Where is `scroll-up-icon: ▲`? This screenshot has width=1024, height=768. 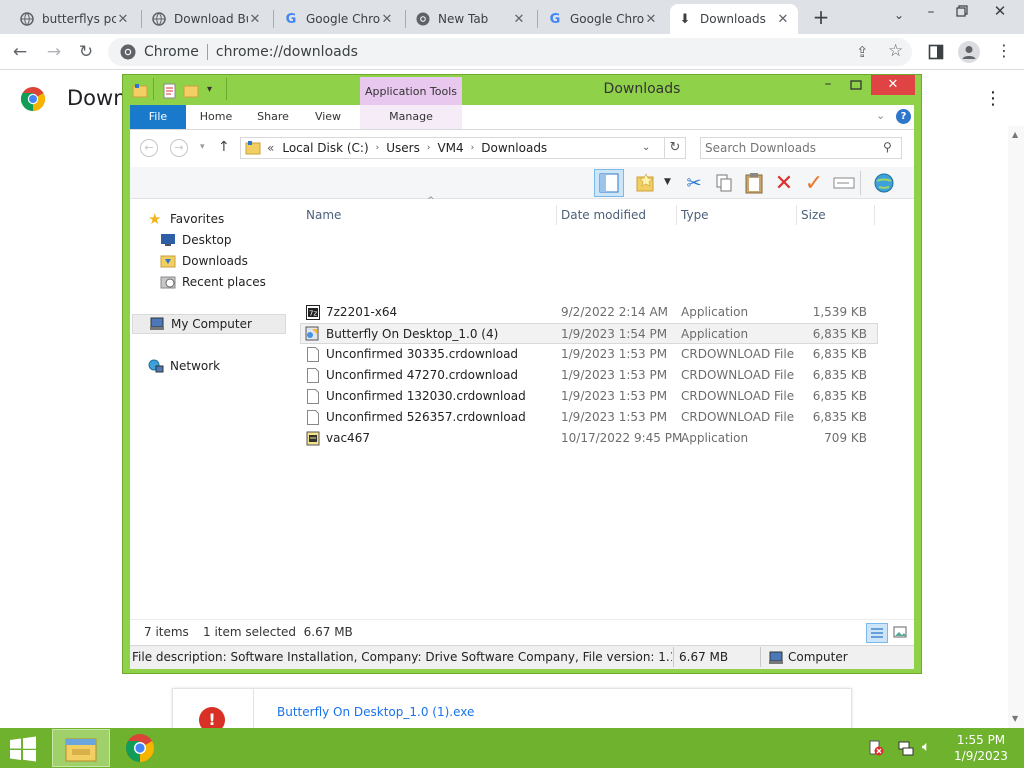 scroll-up-icon: ▲ is located at coordinates (1015, 134).